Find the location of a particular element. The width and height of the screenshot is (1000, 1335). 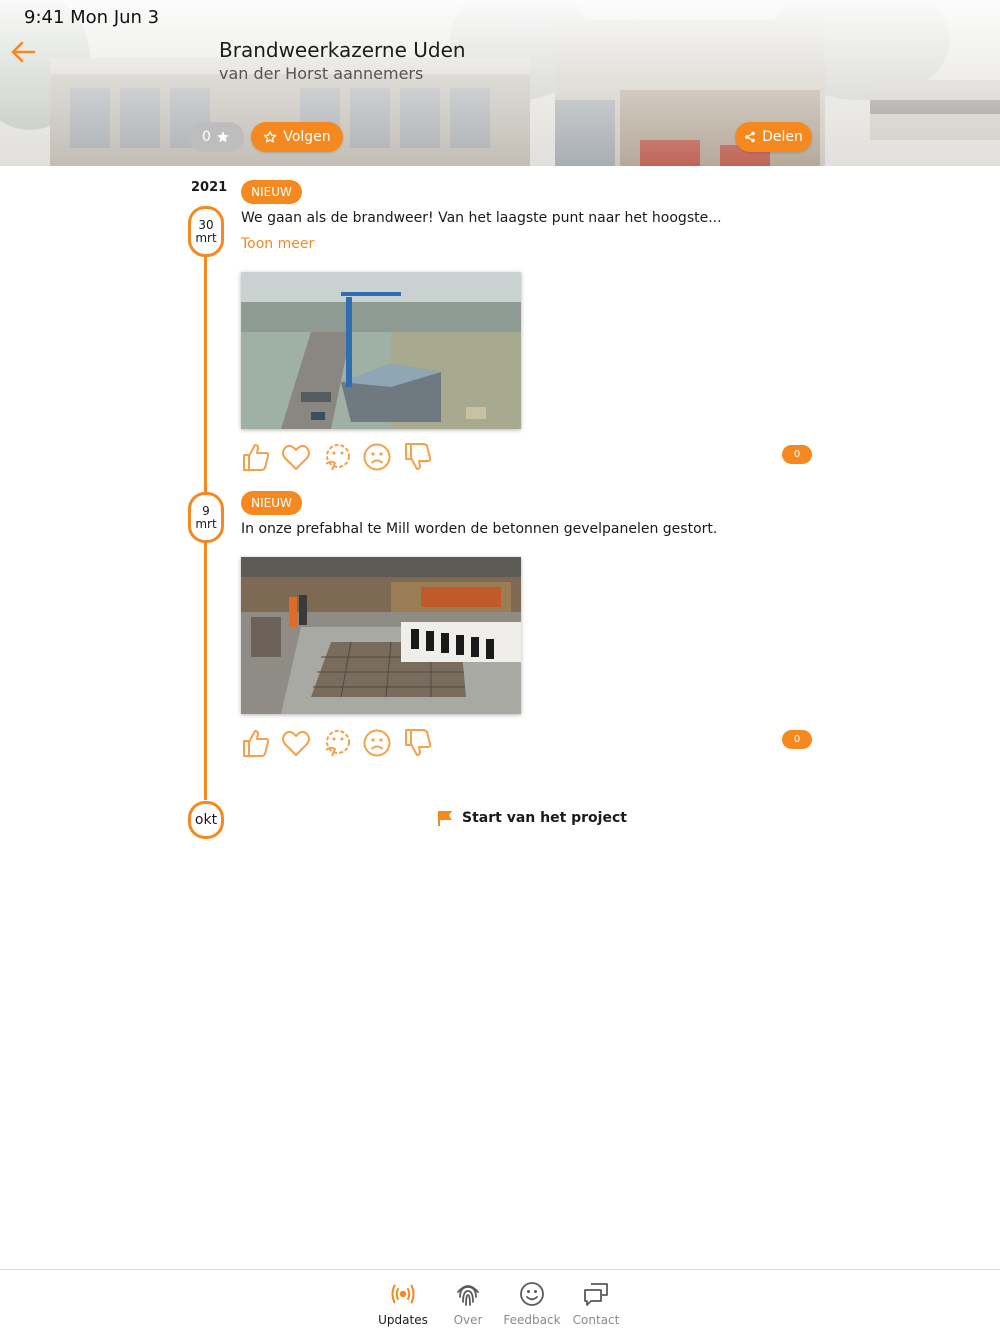

rating-pill: 0 is located at coordinates (216, 137).